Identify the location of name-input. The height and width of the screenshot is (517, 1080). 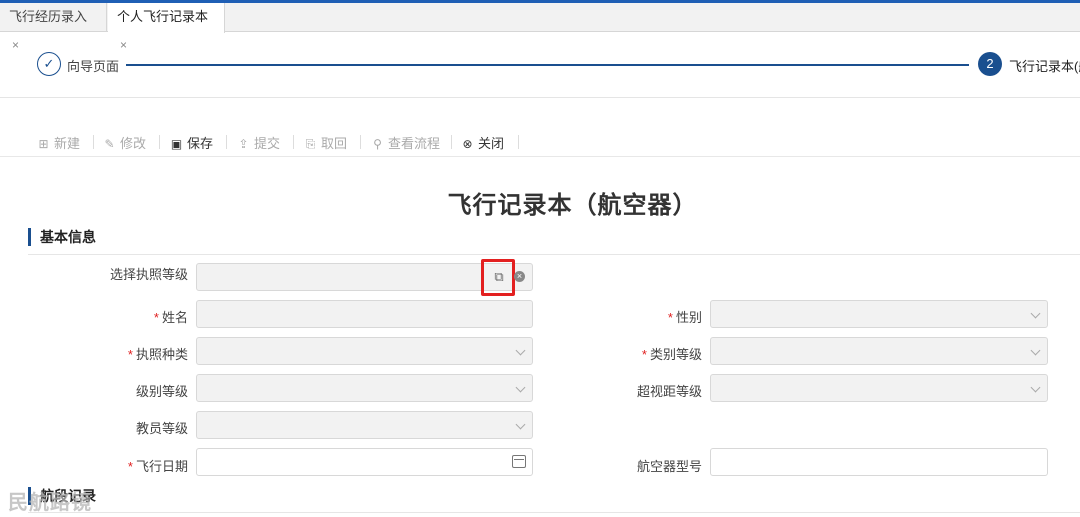
(364, 314).